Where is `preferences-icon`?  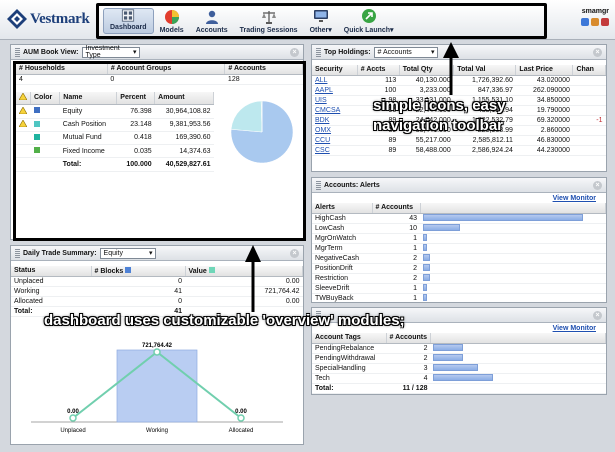 preferences-icon is located at coordinates (595, 22).